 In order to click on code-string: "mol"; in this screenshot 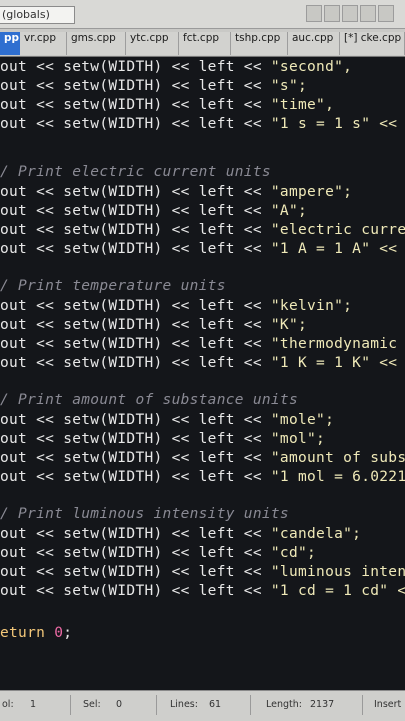, I will do `click(298, 439)`.